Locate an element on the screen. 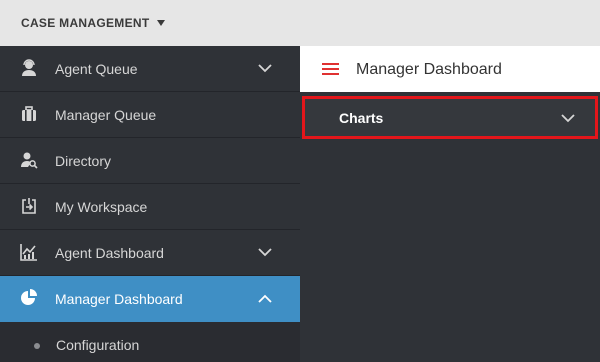 This screenshot has height=362, width=600. sidebar-item-label: My Workspace is located at coordinates (101, 207).